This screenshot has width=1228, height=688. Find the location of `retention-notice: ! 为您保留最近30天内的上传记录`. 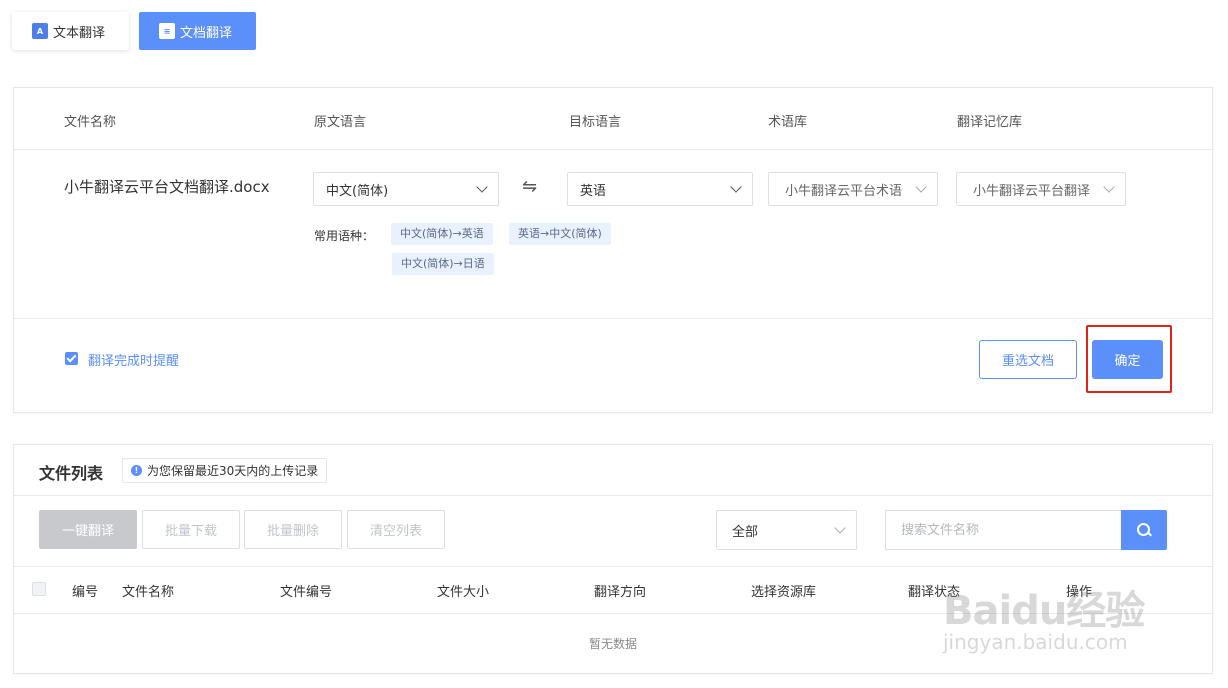

retention-notice: ! 为您保留最近30天内的上传记录 is located at coordinates (225, 470).